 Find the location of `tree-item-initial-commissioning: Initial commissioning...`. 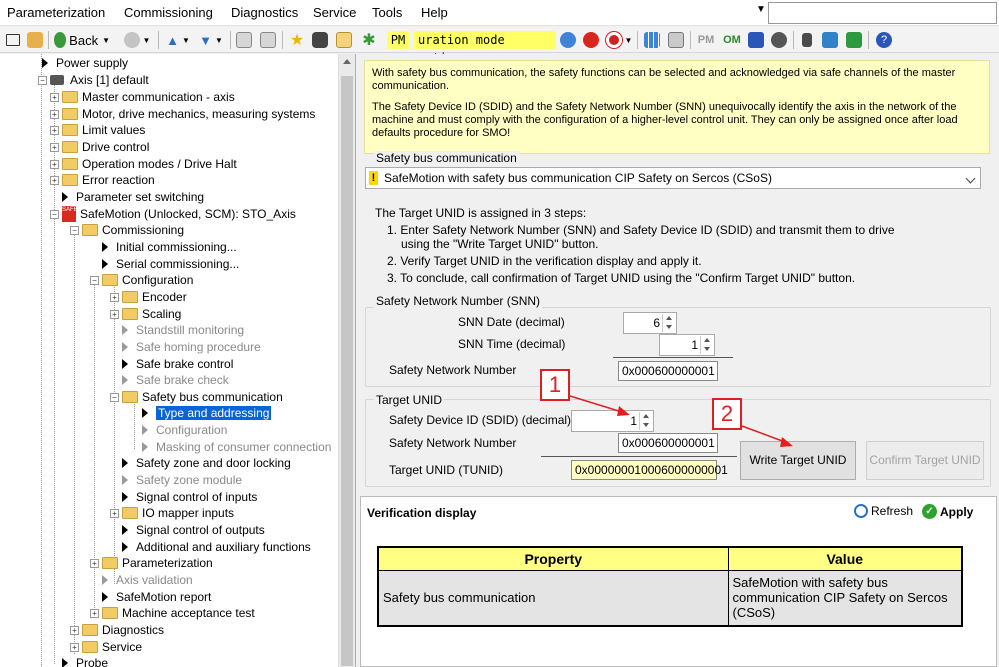

tree-item-initial-commissioning: Initial commissioning... is located at coordinates (167, 247).